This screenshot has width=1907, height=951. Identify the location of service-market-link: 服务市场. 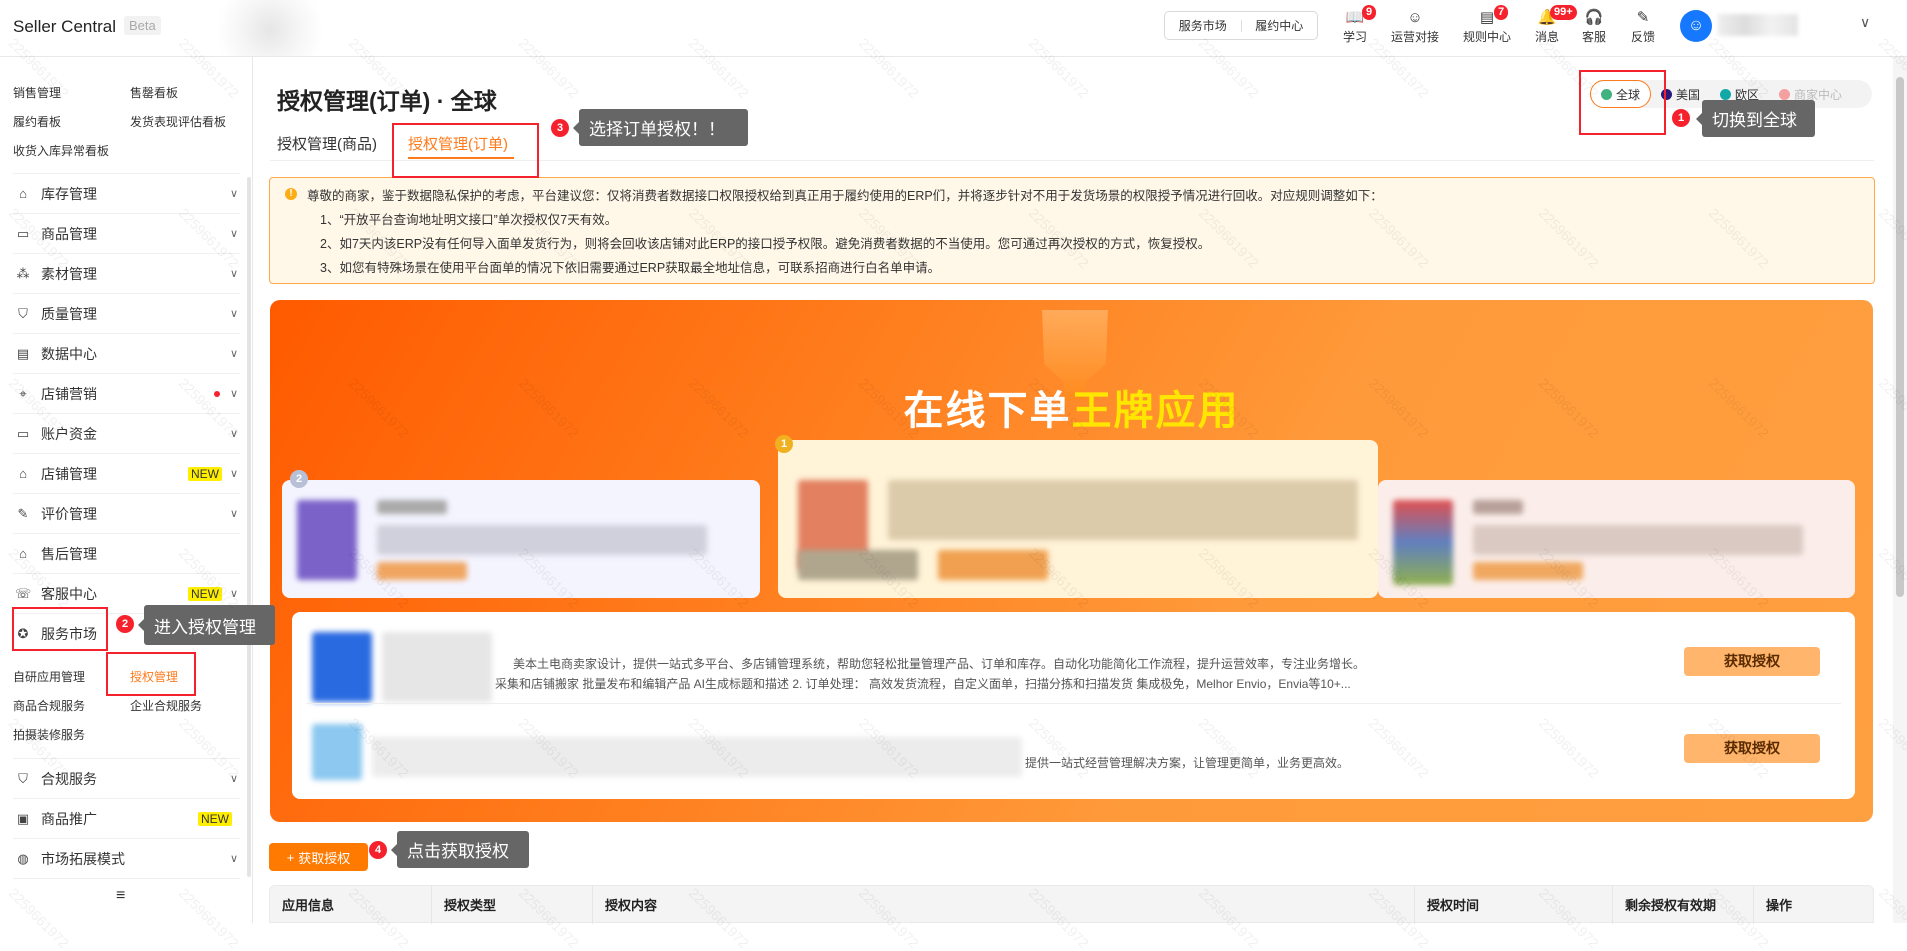
(1203, 25).